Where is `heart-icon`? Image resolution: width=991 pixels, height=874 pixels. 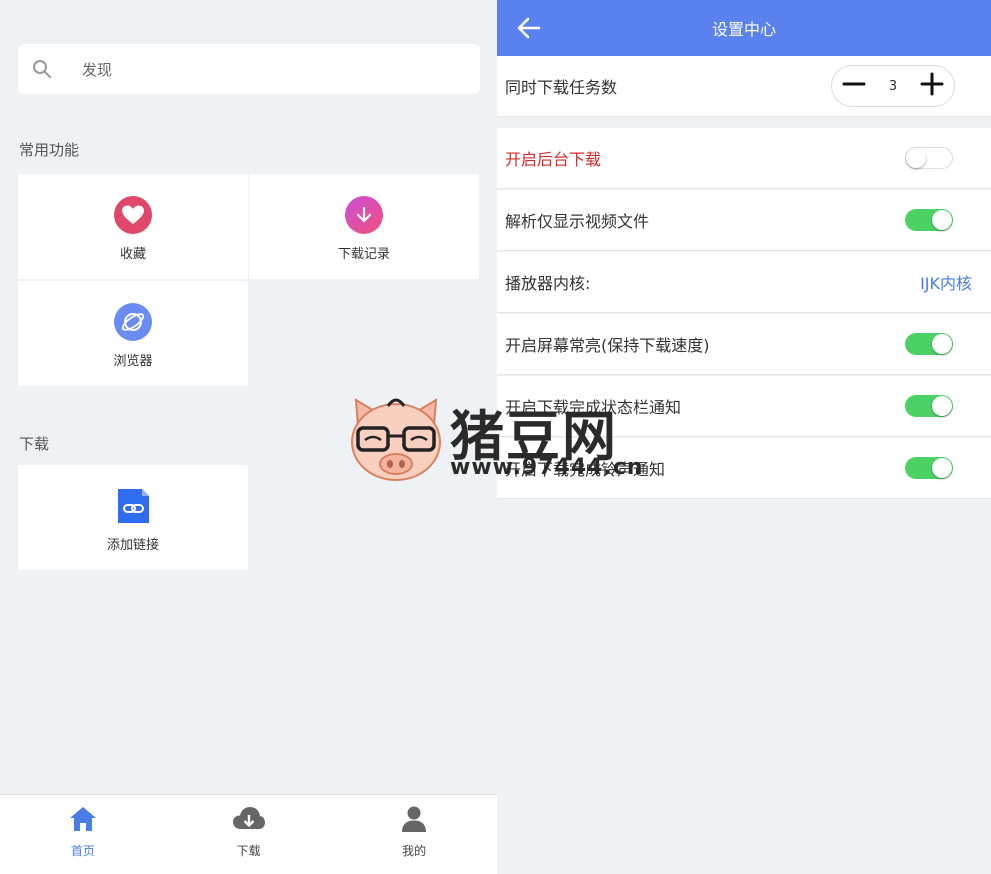 heart-icon is located at coordinates (133, 215).